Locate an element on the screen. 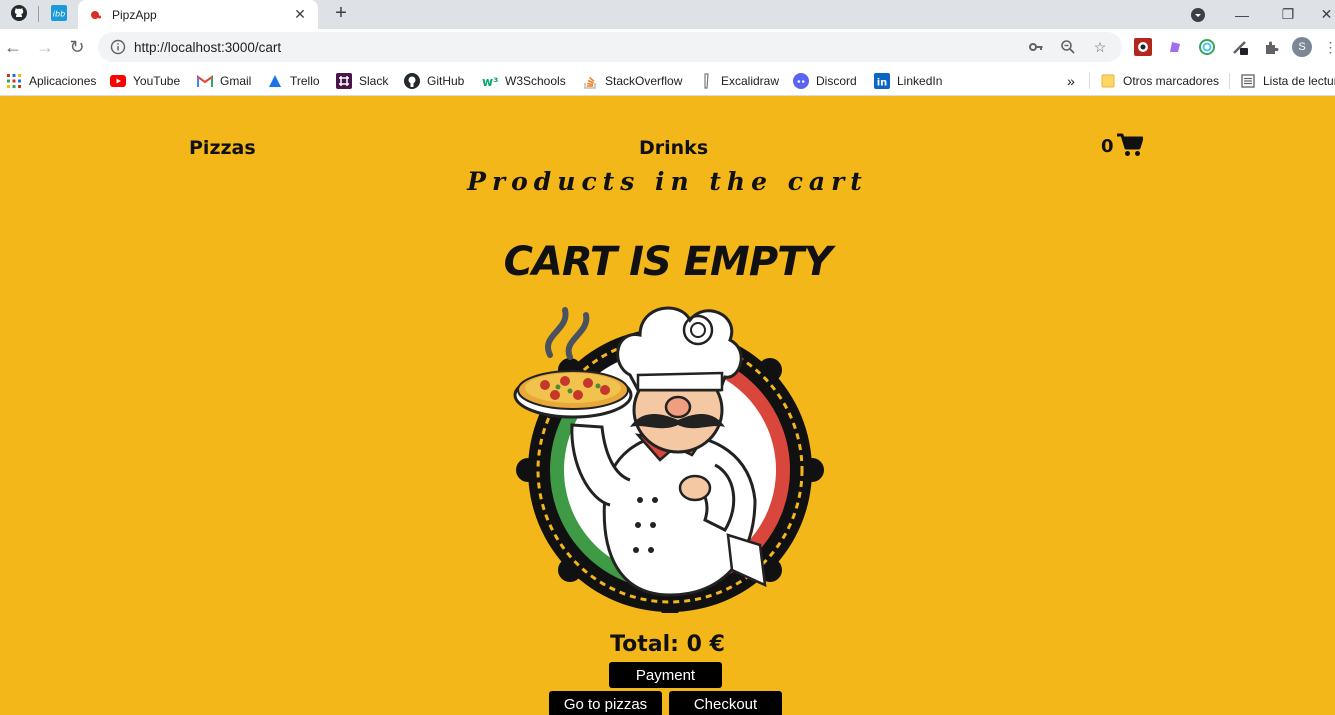  slack-icon is located at coordinates (344, 81).